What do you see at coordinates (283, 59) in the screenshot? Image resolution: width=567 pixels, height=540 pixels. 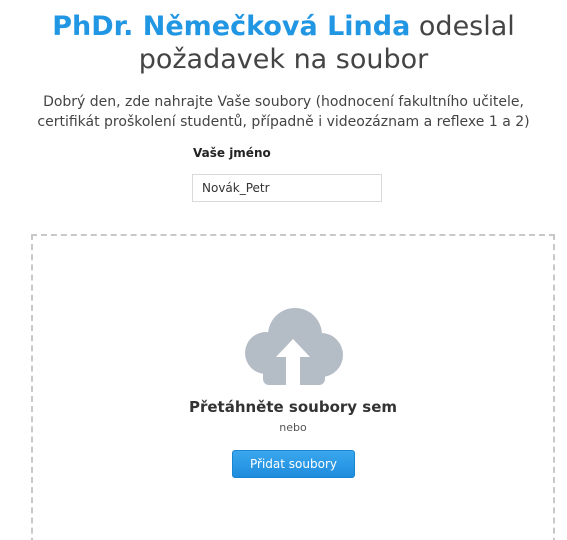 I see `title-line-2: požadavek na soubor` at bounding box center [283, 59].